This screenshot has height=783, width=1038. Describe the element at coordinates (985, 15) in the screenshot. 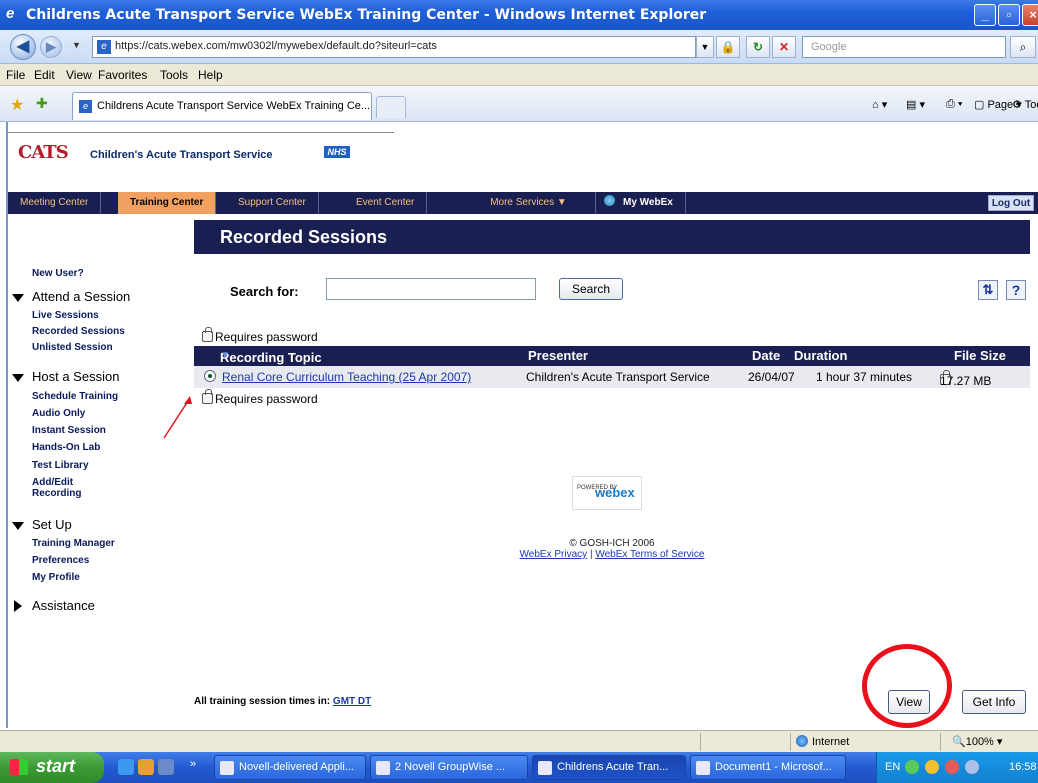

I see `minimize-button: _` at that location.